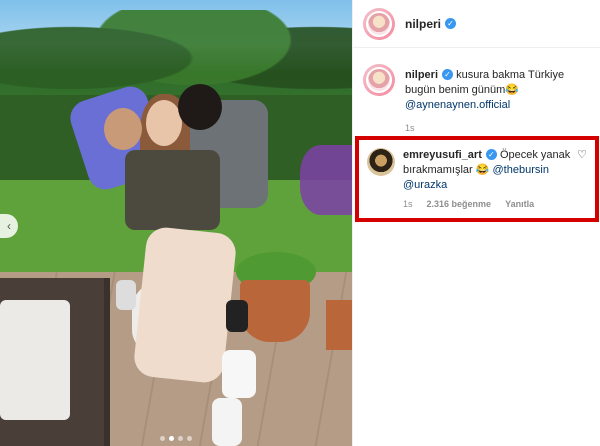 Image resolution: width=600 pixels, height=446 pixels. What do you see at coordinates (459, 204) in the screenshot?
I see `comment-likes: 2.316 beğenme` at bounding box center [459, 204].